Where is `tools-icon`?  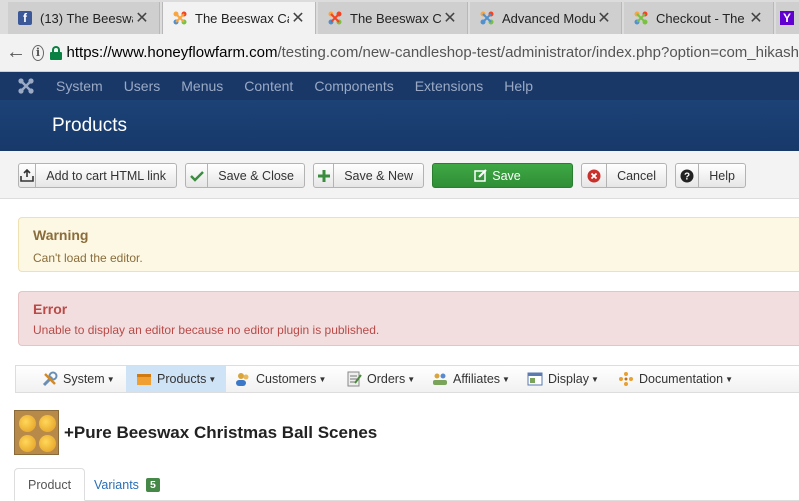
tools-icon is located at coordinates (50, 379).